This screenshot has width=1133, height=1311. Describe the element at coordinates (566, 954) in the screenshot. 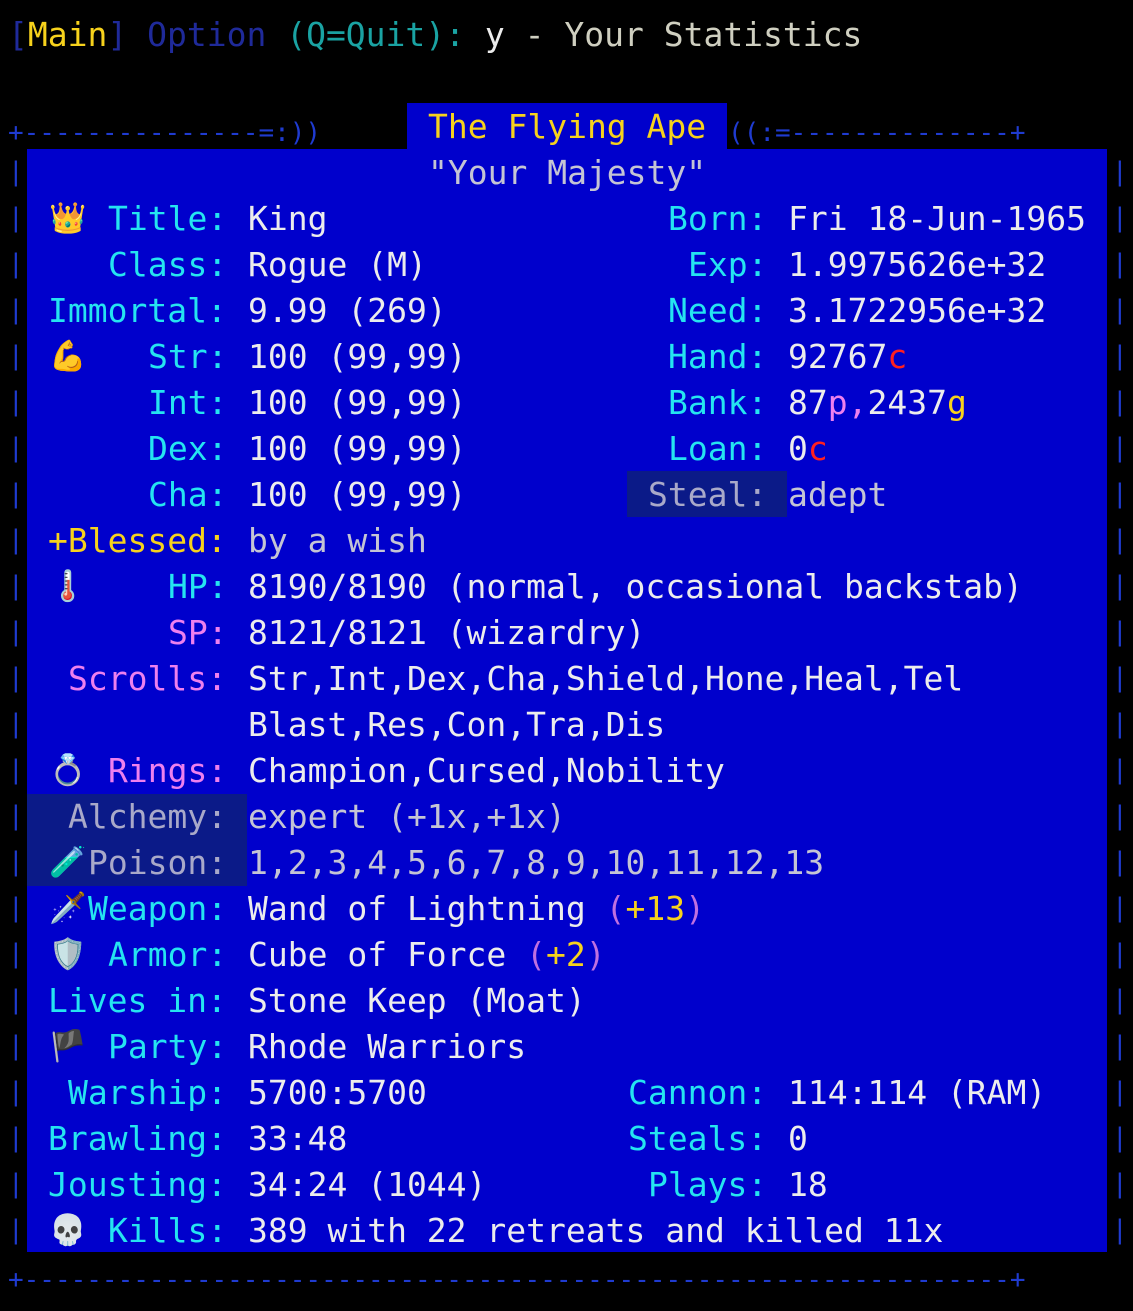

I see `armor-bonus: +2` at that location.